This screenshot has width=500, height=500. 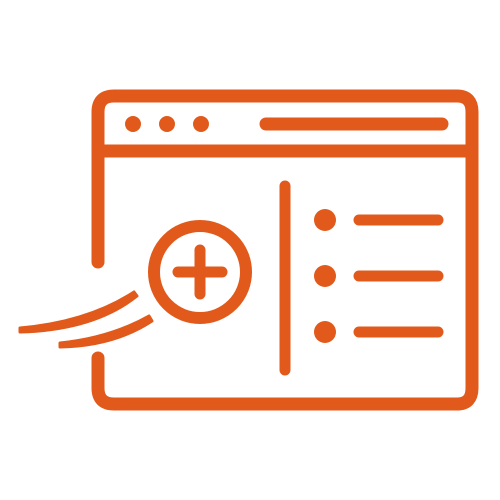 I want to click on add-circle-icon, so click(x=200, y=272).